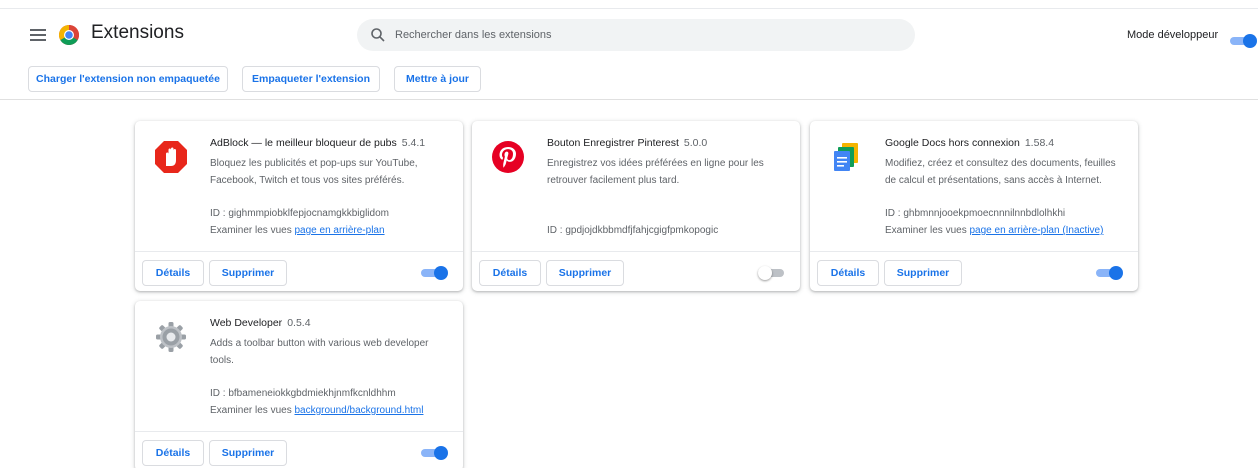 The image size is (1258, 468). I want to click on page-title: Extensions, so click(137, 32).